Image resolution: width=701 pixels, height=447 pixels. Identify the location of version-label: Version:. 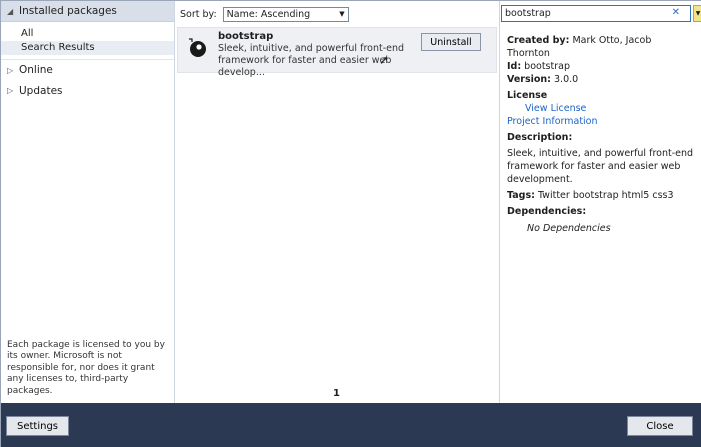
(529, 79).